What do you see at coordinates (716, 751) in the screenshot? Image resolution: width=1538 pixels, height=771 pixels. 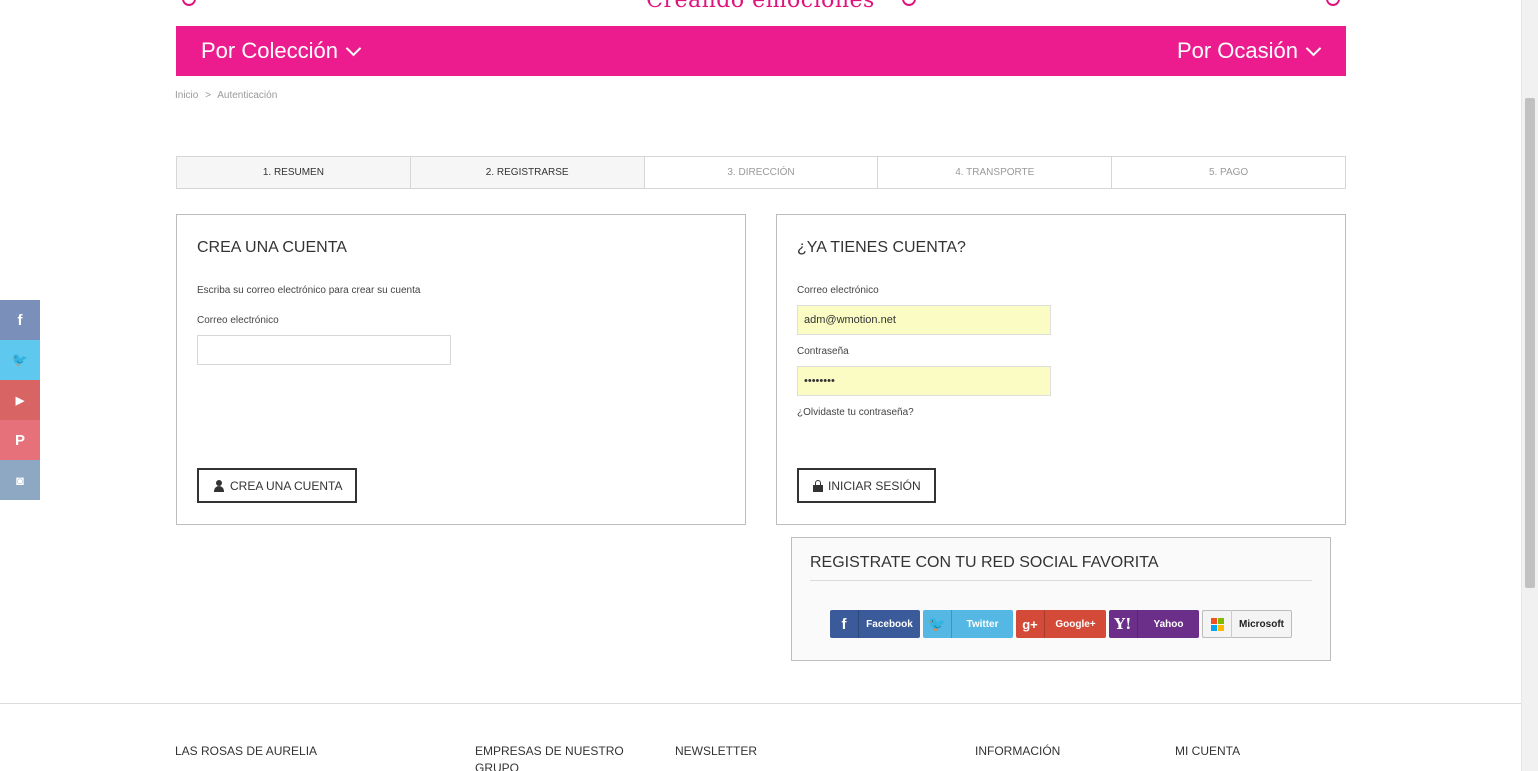 I see `footer-heading-newsletter: NEWSLETTER` at bounding box center [716, 751].